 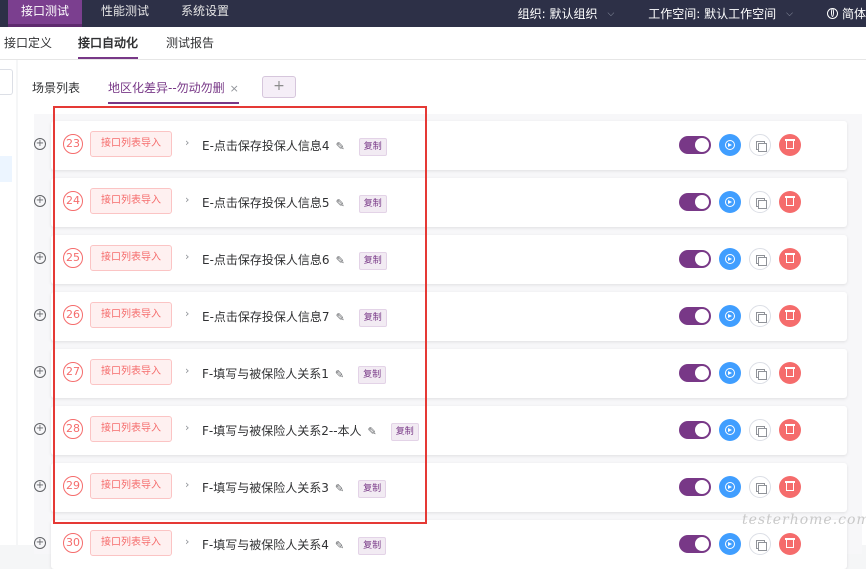 What do you see at coordinates (282, 431) in the screenshot?
I see `step-name-text: F-填写与被保险人关系2--本人` at bounding box center [282, 431].